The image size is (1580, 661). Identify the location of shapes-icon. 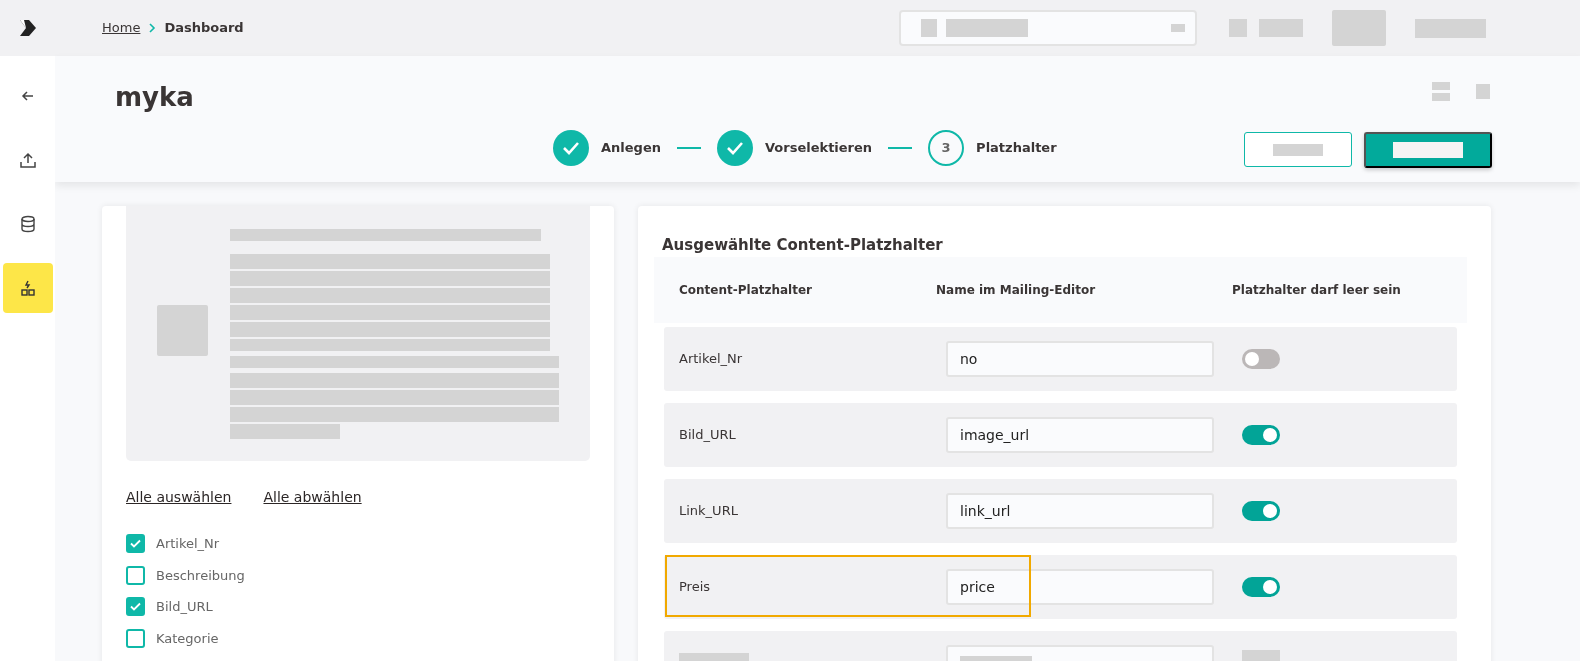
(27, 288).